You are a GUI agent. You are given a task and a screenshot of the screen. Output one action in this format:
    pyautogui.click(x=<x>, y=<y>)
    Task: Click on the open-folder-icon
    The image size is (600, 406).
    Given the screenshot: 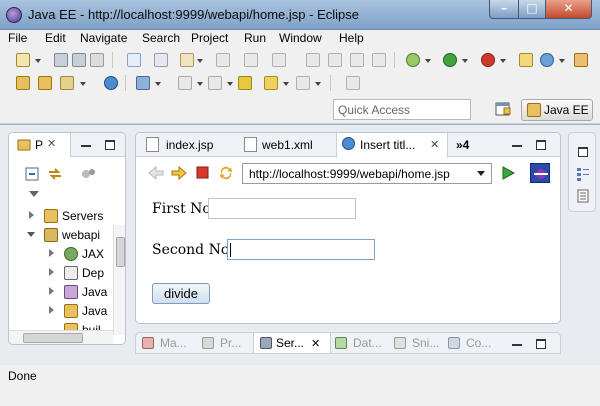 What is the action you would take?
    pyautogui.click(x=45, y=83)
    